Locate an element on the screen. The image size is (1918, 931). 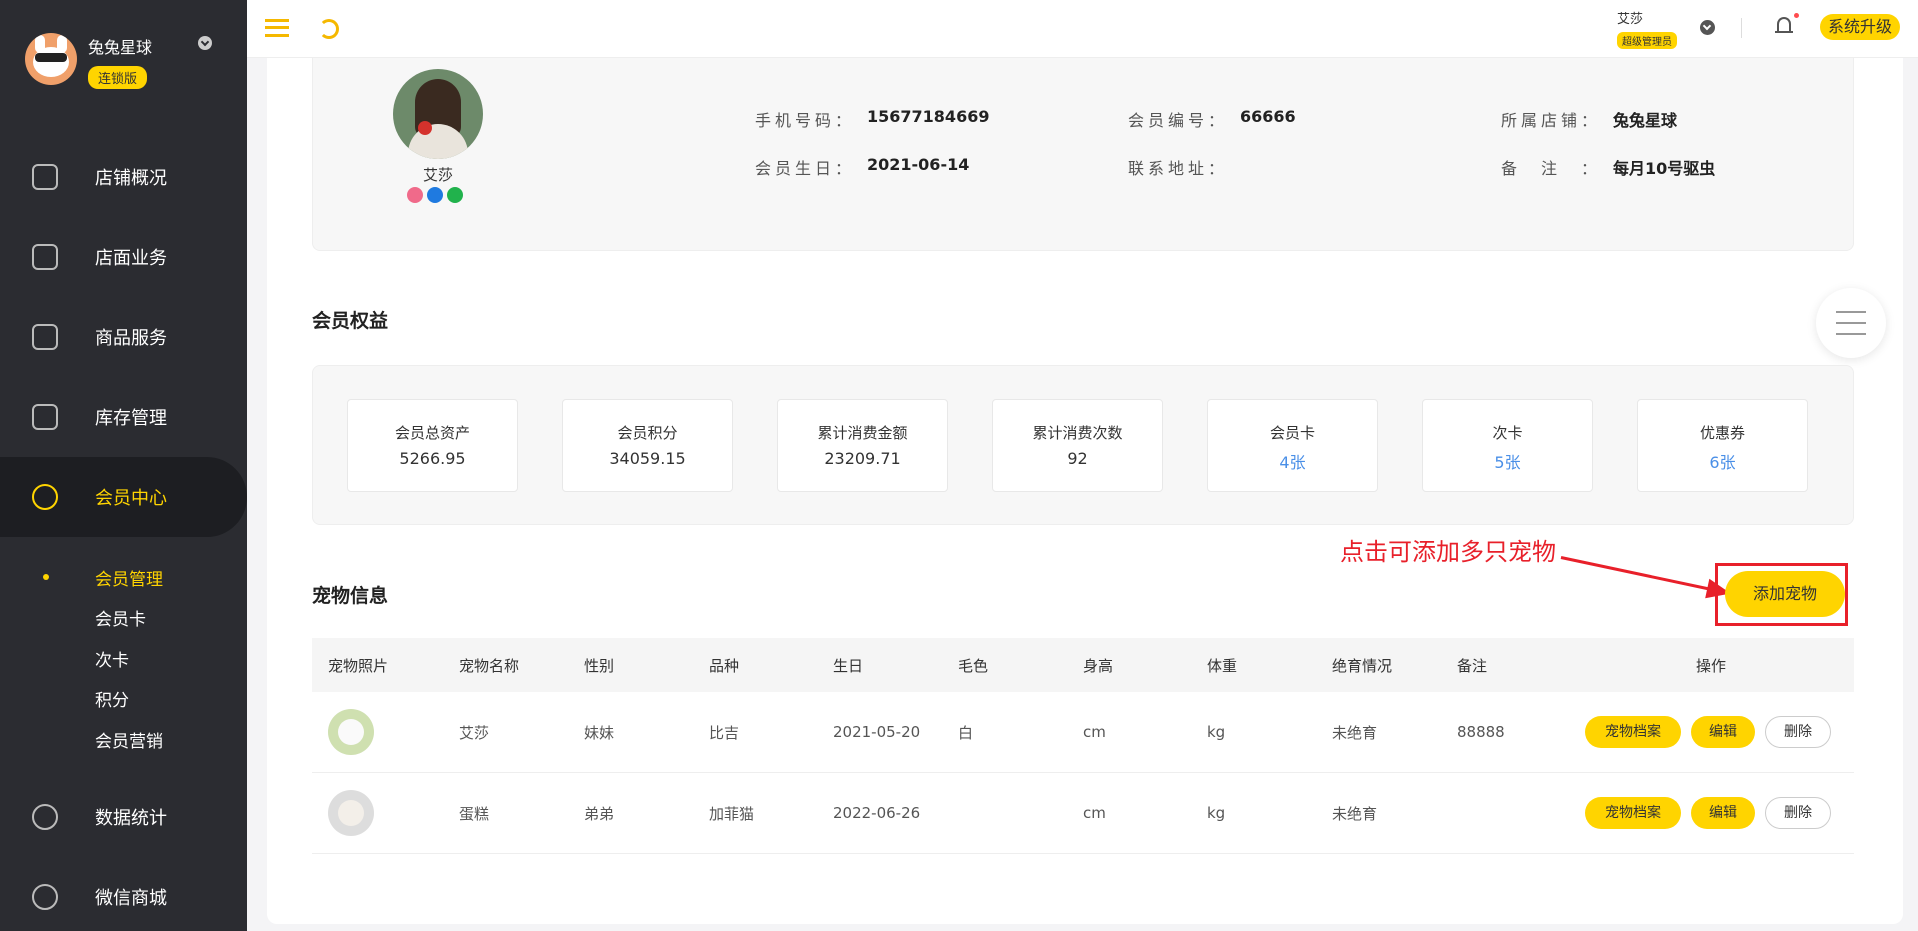
search-icon is located at coordinates (415, 195).